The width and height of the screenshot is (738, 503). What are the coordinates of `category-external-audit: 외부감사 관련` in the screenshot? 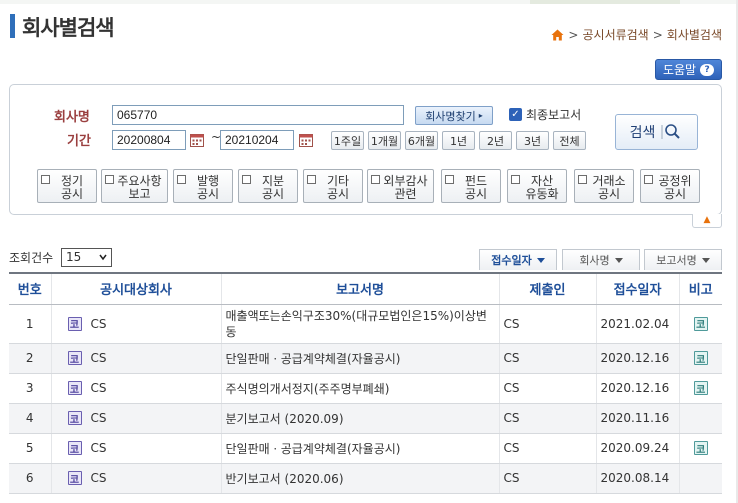 It's located at (400, 186).